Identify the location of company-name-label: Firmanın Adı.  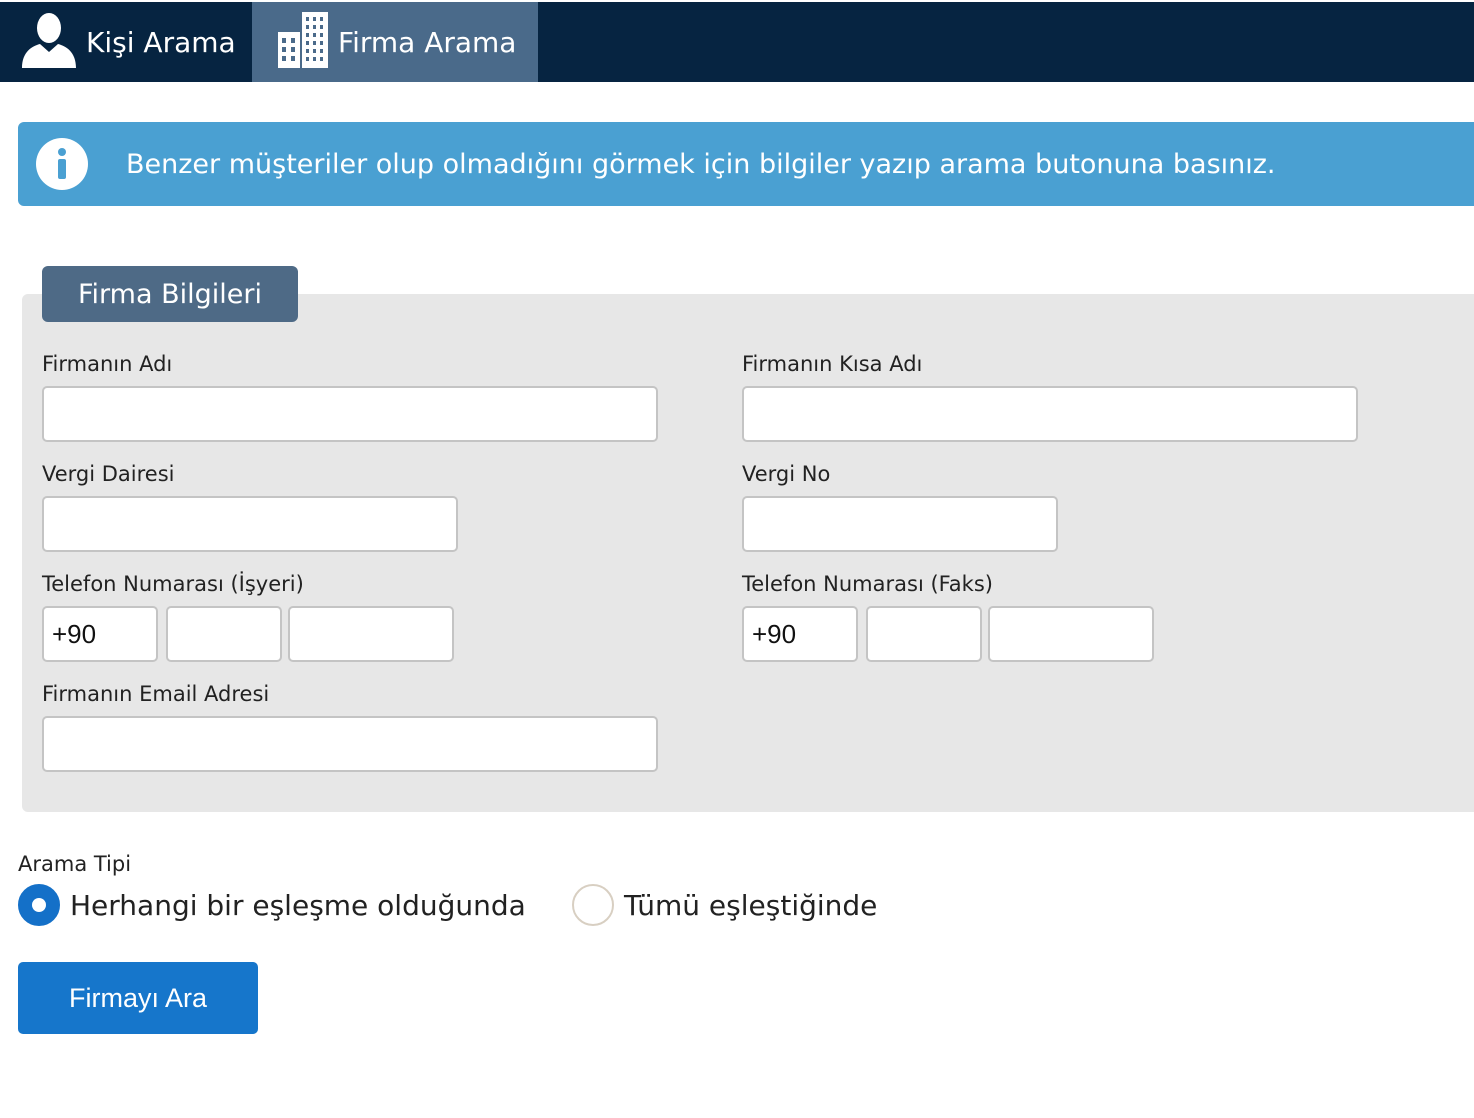
(107, 364).